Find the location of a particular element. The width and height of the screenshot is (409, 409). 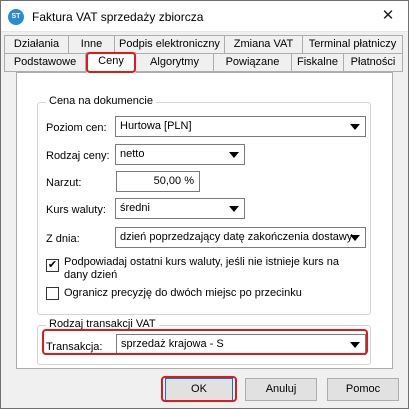

markup-input: 50,00 % is located at coordinates (158, 181).